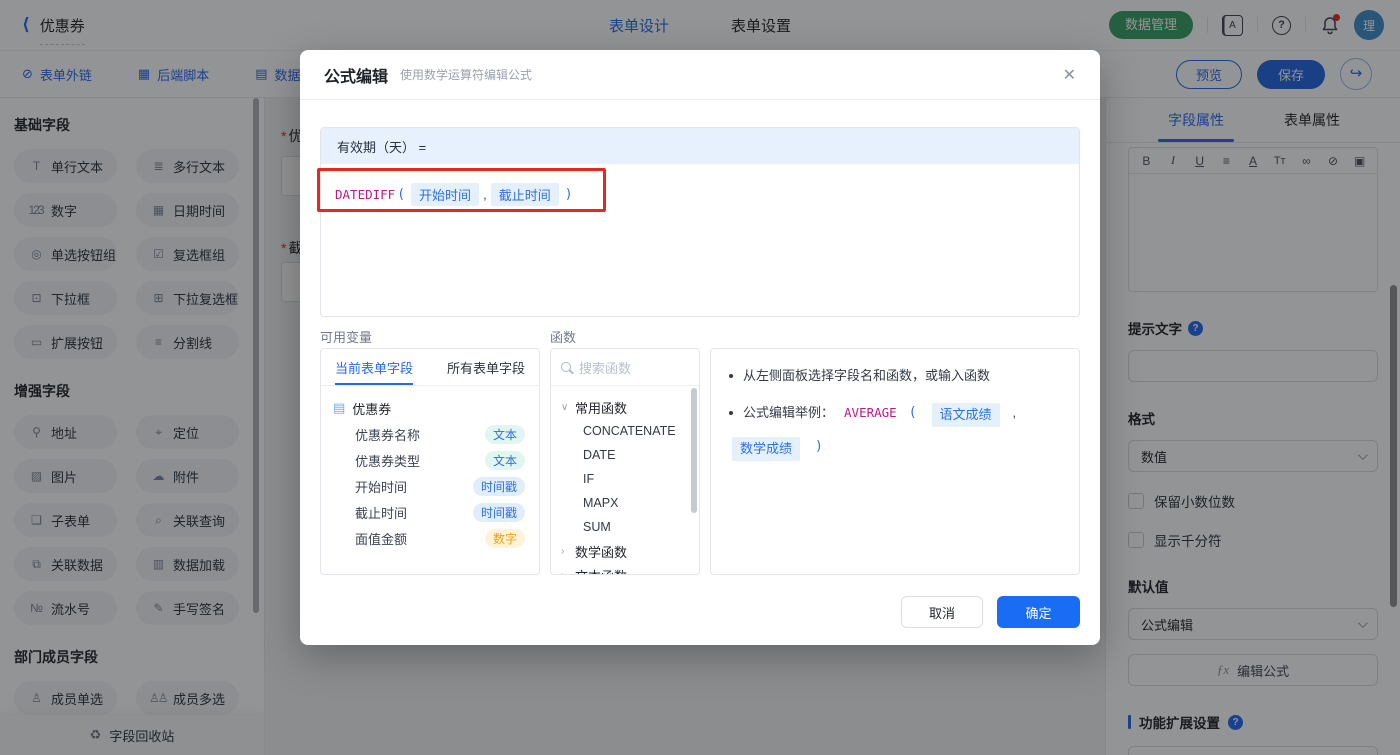 This screenshot has height=755, width=1400. I want to click on function-item: IF, so click(630, 479).